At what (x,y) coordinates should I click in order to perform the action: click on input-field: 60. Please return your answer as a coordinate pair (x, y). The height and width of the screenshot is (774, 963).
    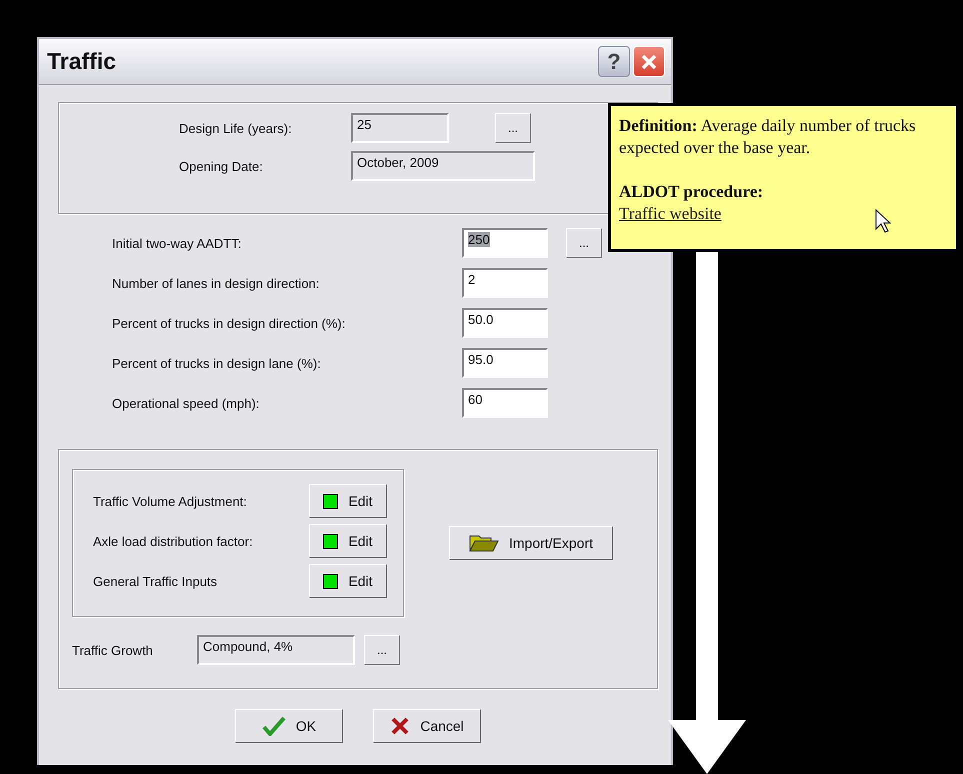
    Looking at the image, I should click on (505, 403).